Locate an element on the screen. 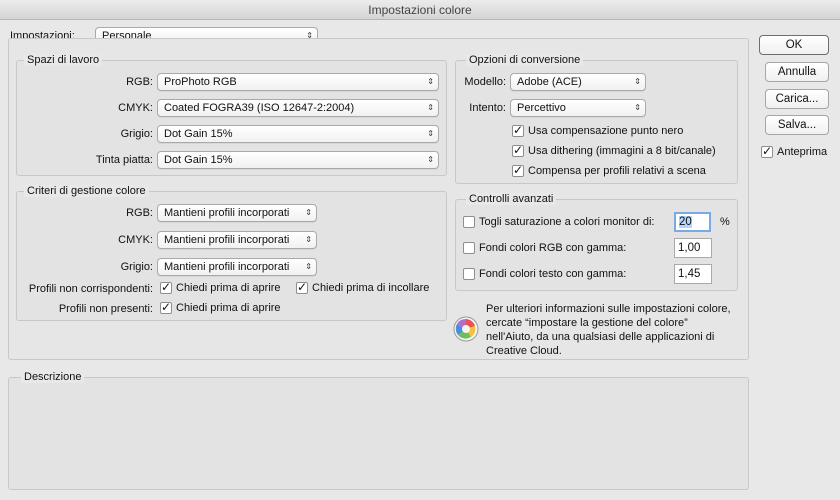 This screenshot has width=840, height=500. workspaces-title: Spazi di lavoro is located at coordinates (63, 60).